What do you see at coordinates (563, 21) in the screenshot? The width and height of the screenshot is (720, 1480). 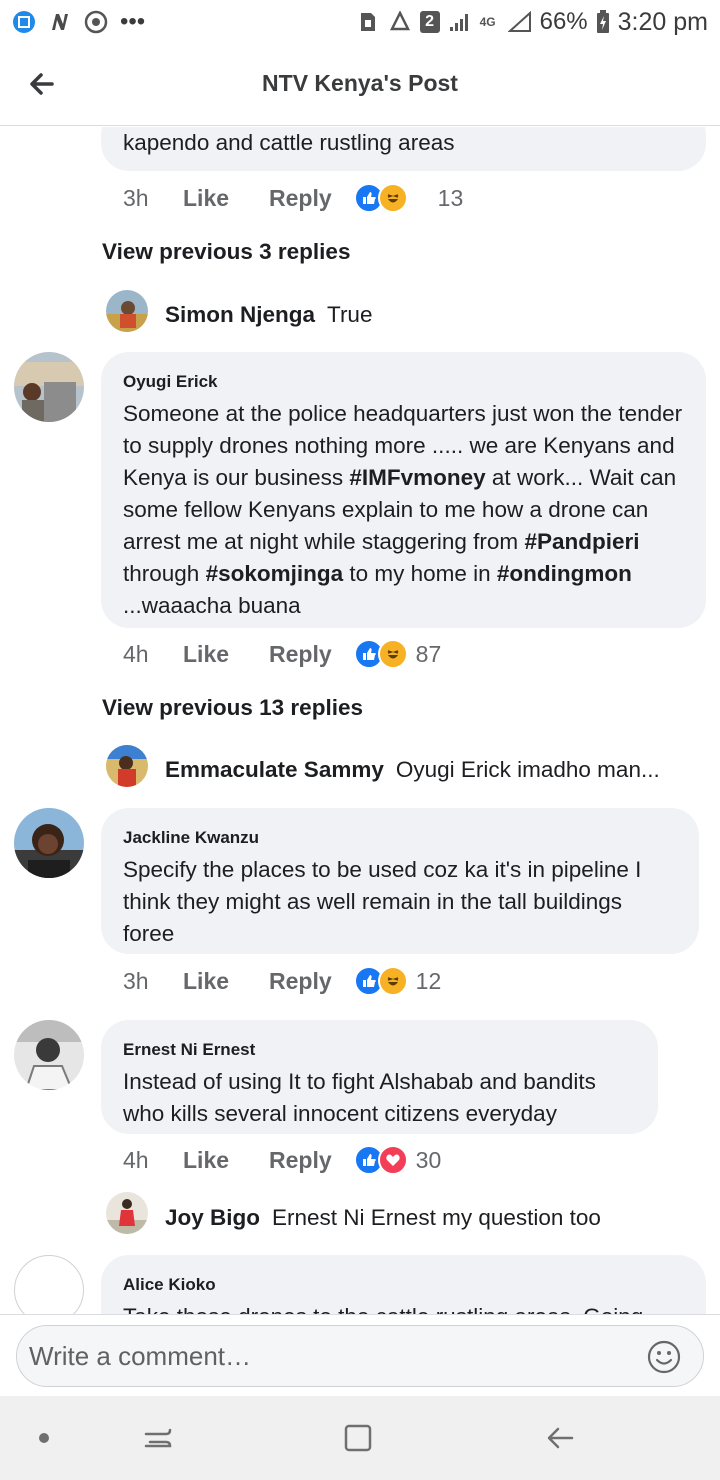 I see `battery-percent: 66%` at bounding box center [563, 21].